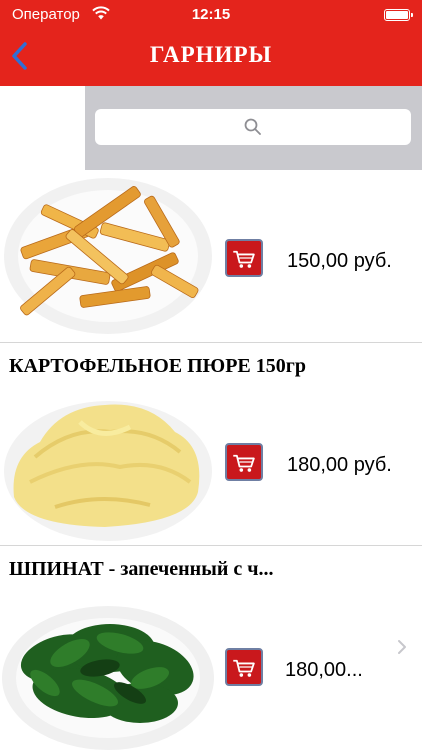 The width and height of the screenshot is (422, 750). I want to click on page-title: ГАРНИРЫ, so click(211, 54).